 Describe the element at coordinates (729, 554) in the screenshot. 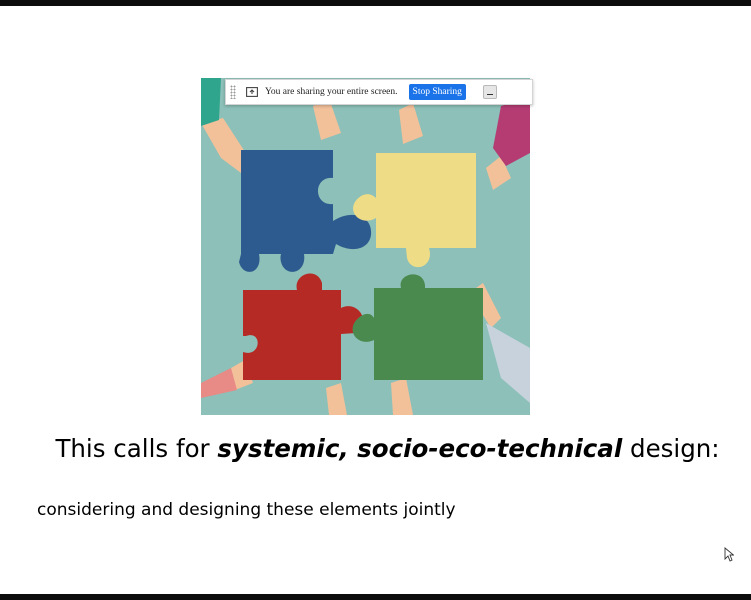

I see `mouse-cursor-icon` at that location.